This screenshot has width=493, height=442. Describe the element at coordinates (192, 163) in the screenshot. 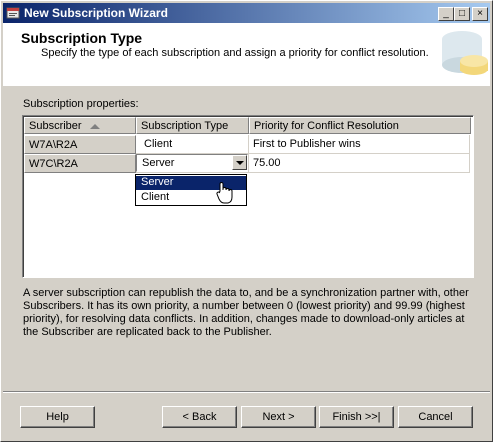

I see `subscription-type-combobox: Server` at that location.